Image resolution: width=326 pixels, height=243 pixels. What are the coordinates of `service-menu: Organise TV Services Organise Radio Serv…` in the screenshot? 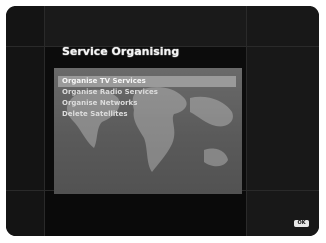 It's located at (148, 98).